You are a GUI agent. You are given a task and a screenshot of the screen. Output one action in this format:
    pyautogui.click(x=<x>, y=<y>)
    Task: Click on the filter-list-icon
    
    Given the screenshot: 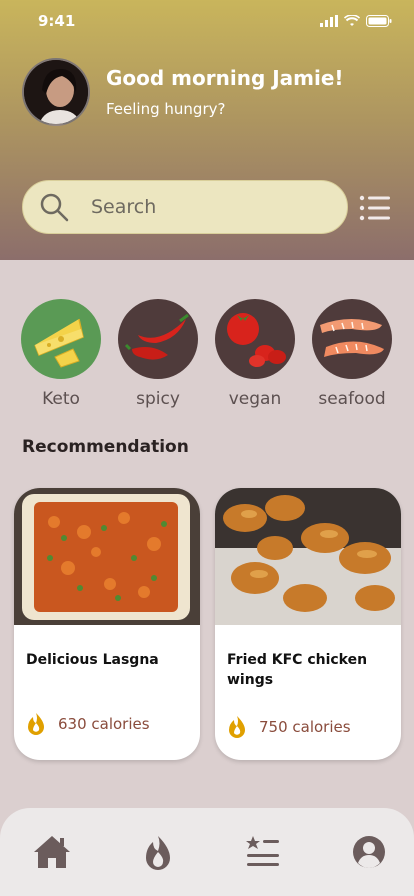 What is the action you would take?
    pyautogui.click(x=375, y=208)
    